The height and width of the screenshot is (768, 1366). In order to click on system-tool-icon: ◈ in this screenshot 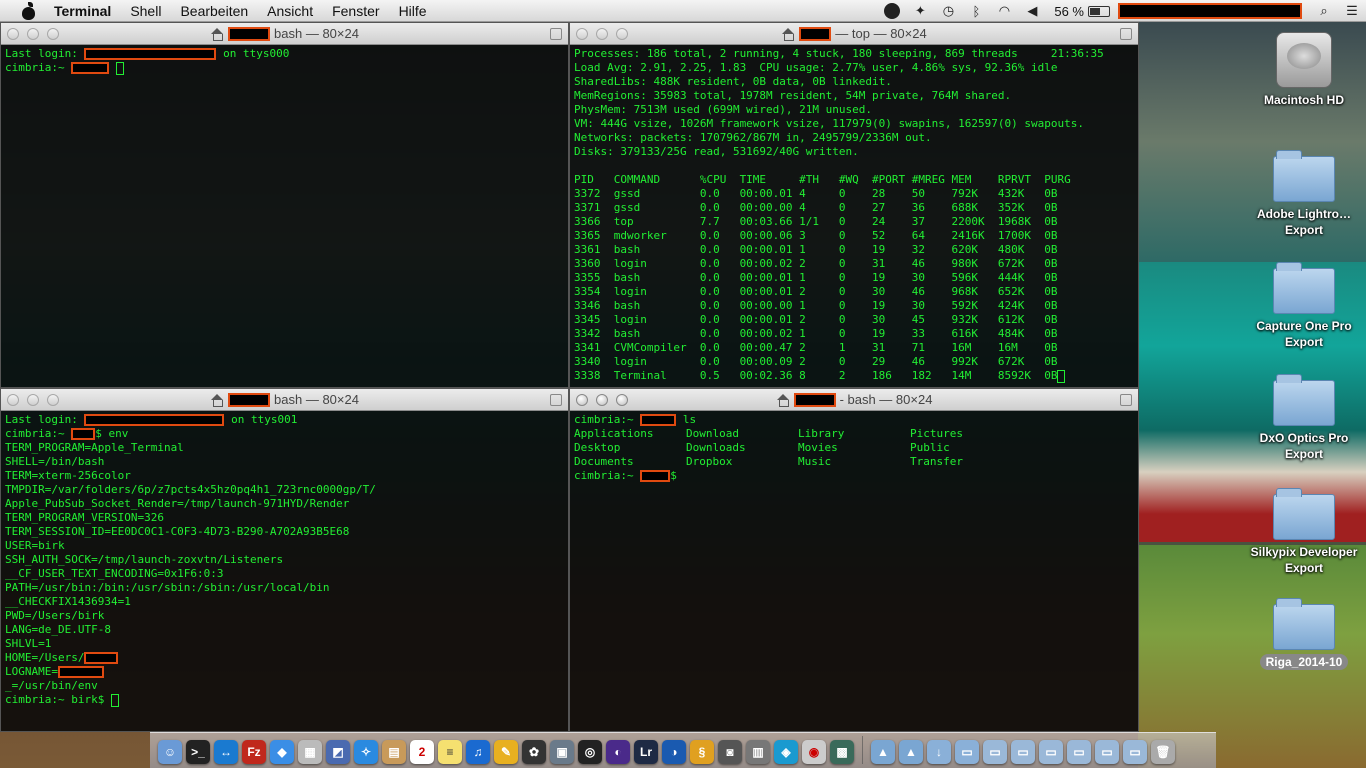, I will do `click(786, 752)`.